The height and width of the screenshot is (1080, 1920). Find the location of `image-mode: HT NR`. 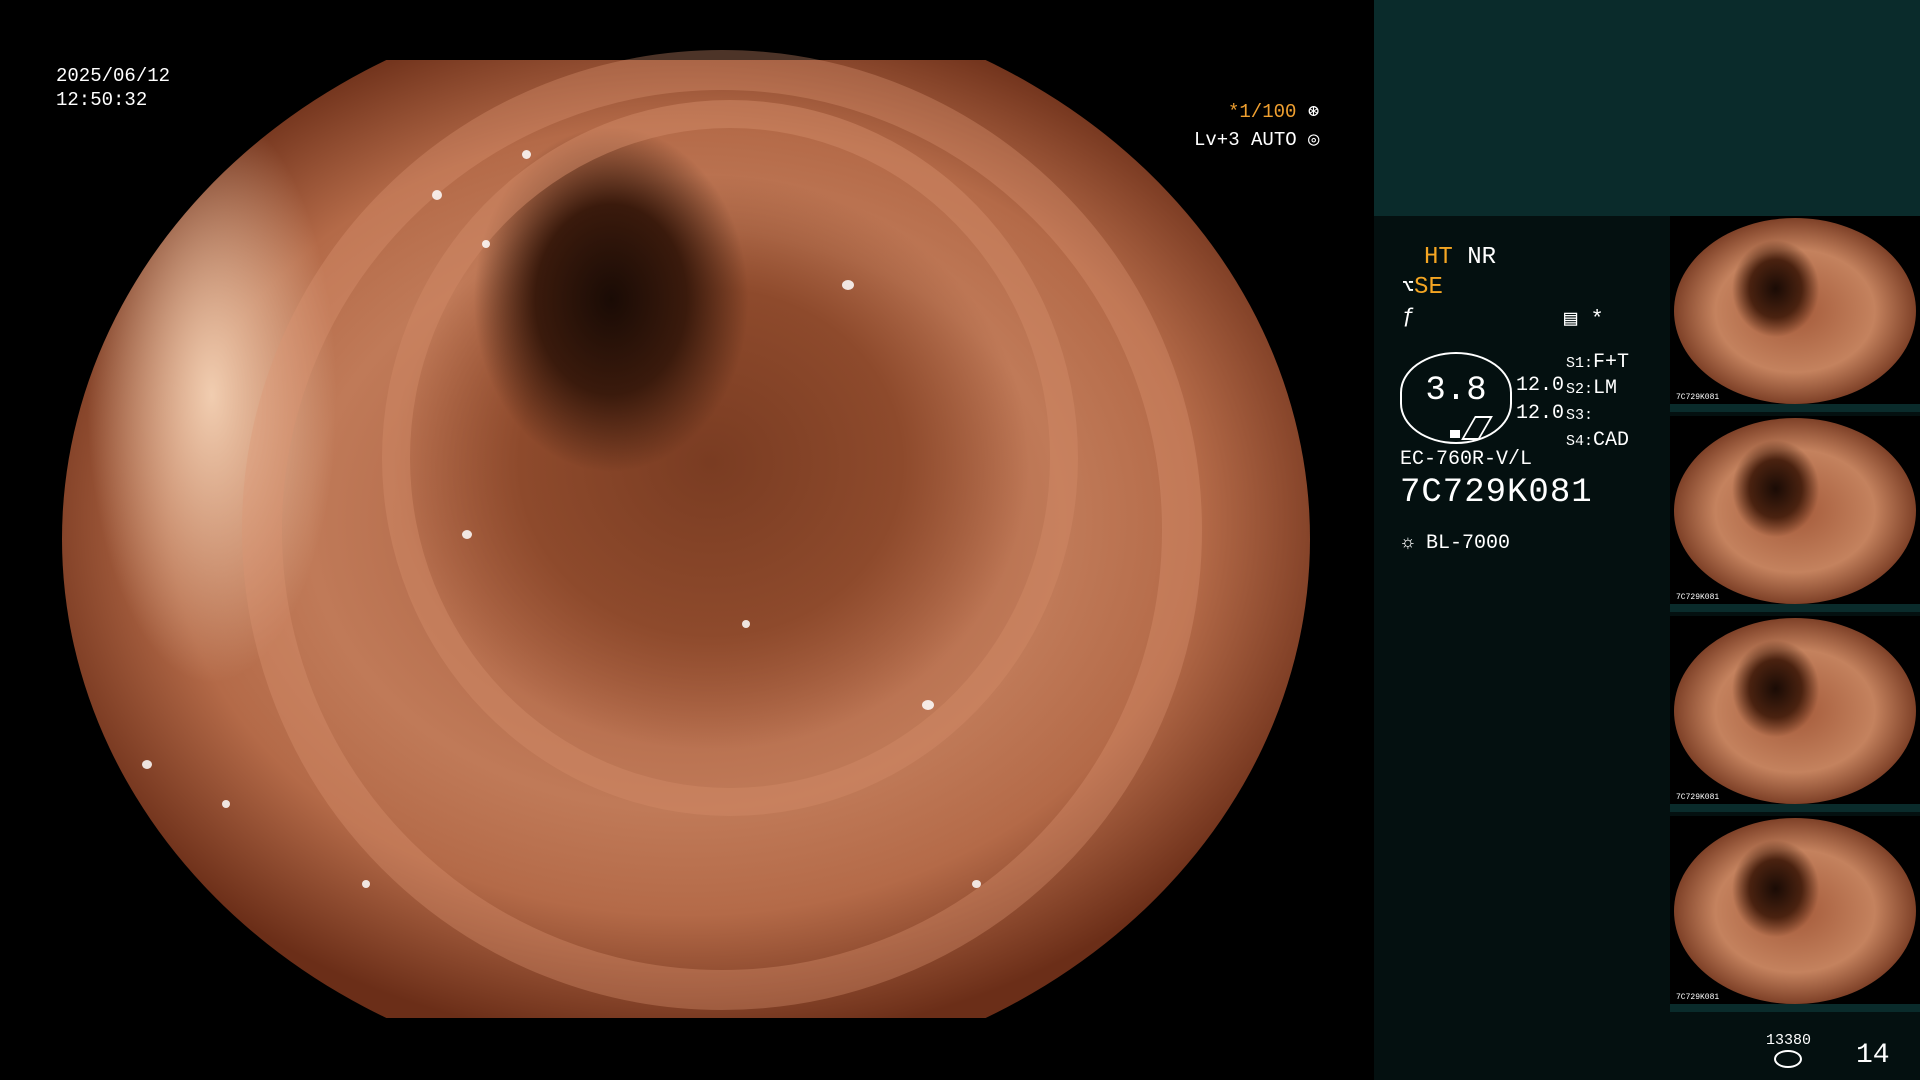

image-mode: HT NR is located at coordinates (1460, 257).